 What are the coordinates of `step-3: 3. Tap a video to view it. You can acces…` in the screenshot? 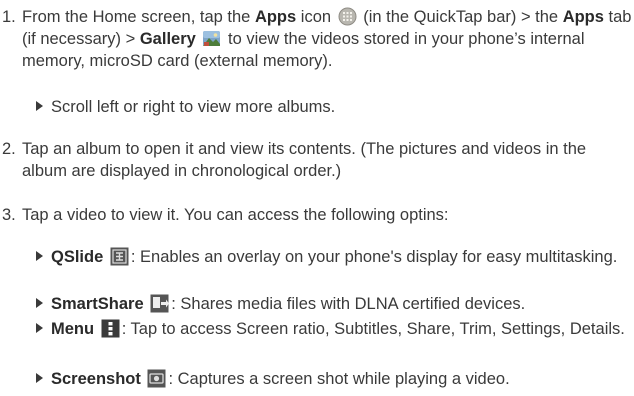 It's located at (316, 215).